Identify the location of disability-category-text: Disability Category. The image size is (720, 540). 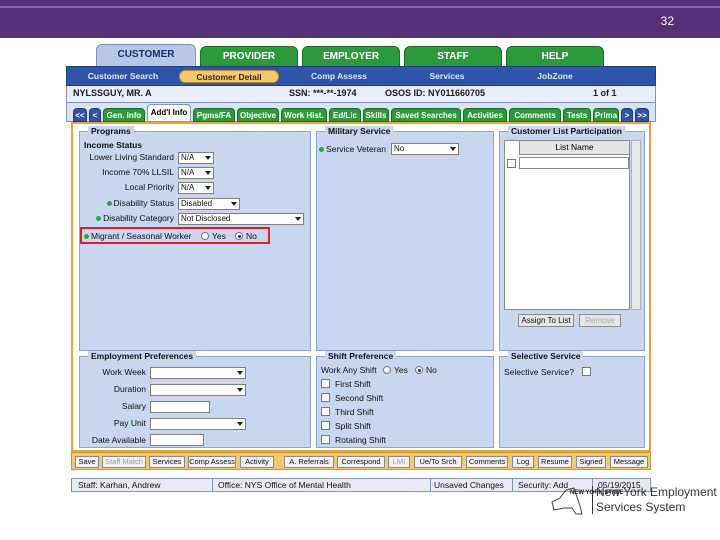
(138, 218).